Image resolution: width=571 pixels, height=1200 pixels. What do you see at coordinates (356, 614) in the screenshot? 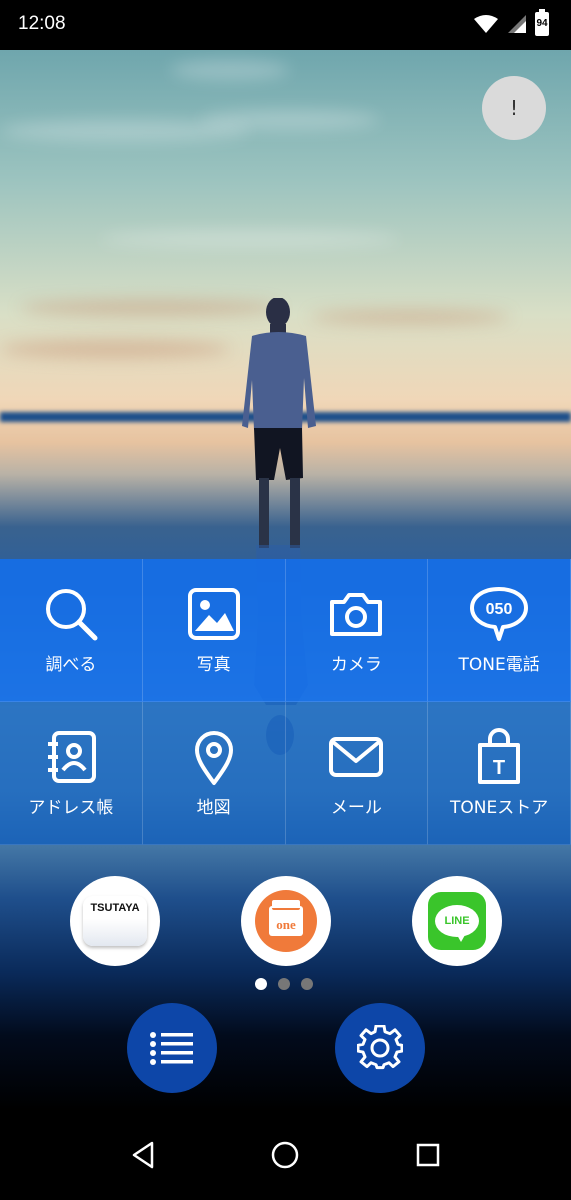
I see `camera-icon` at bounding box center [356, 614].